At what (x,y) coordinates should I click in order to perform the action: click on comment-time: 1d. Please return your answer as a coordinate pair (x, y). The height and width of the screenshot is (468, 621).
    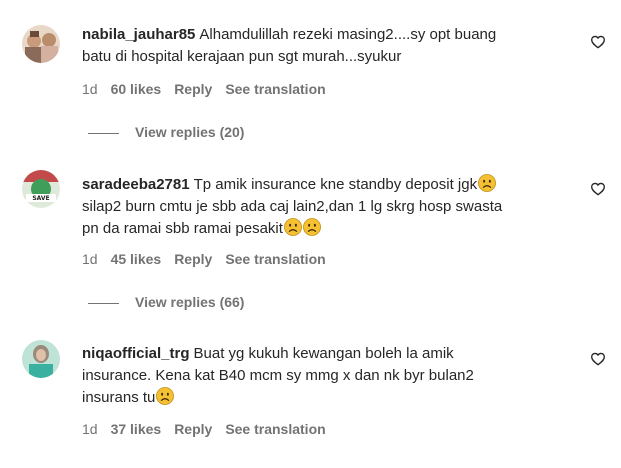
    Looking at the image, I should click on (90, 429).